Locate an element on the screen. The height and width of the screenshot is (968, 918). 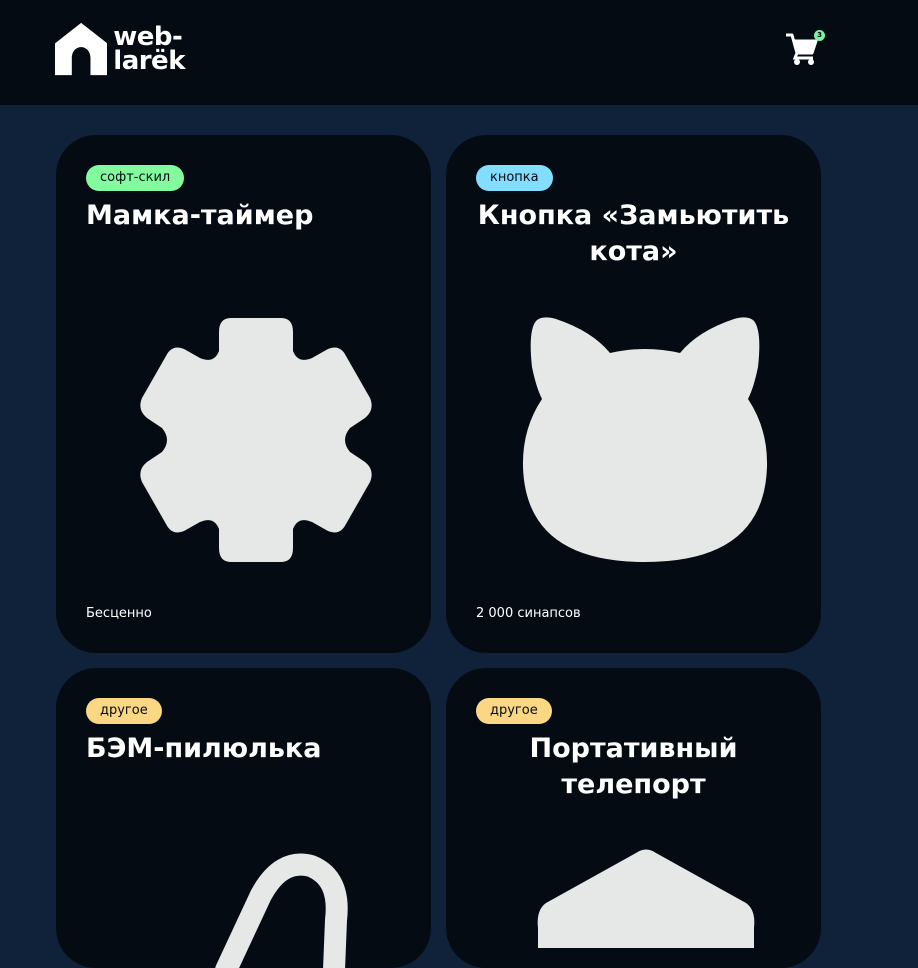
product-card: другое Портативный телепорт is located at coordinates (633, 818).